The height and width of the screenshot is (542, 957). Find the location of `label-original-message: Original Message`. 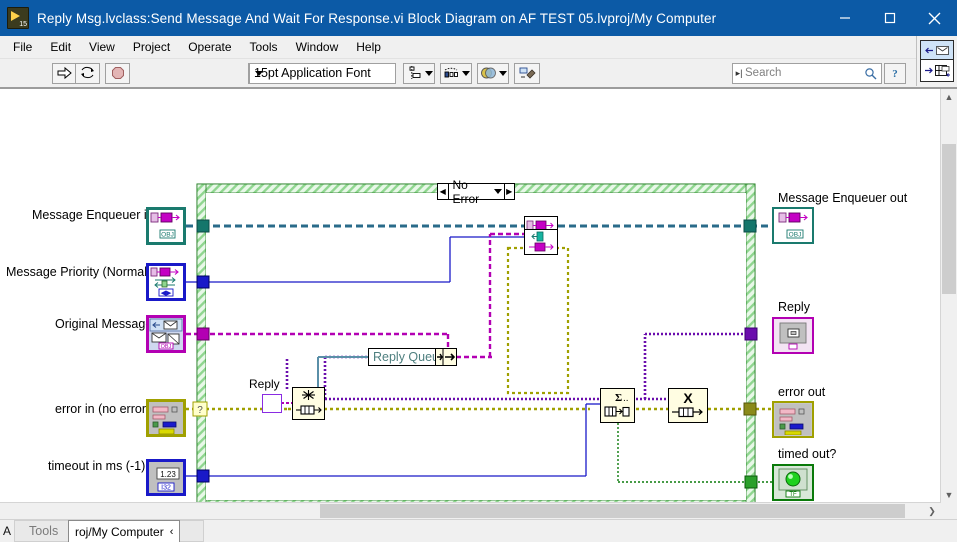

label-original-message: Original Message is located at coordinates (104, 324).